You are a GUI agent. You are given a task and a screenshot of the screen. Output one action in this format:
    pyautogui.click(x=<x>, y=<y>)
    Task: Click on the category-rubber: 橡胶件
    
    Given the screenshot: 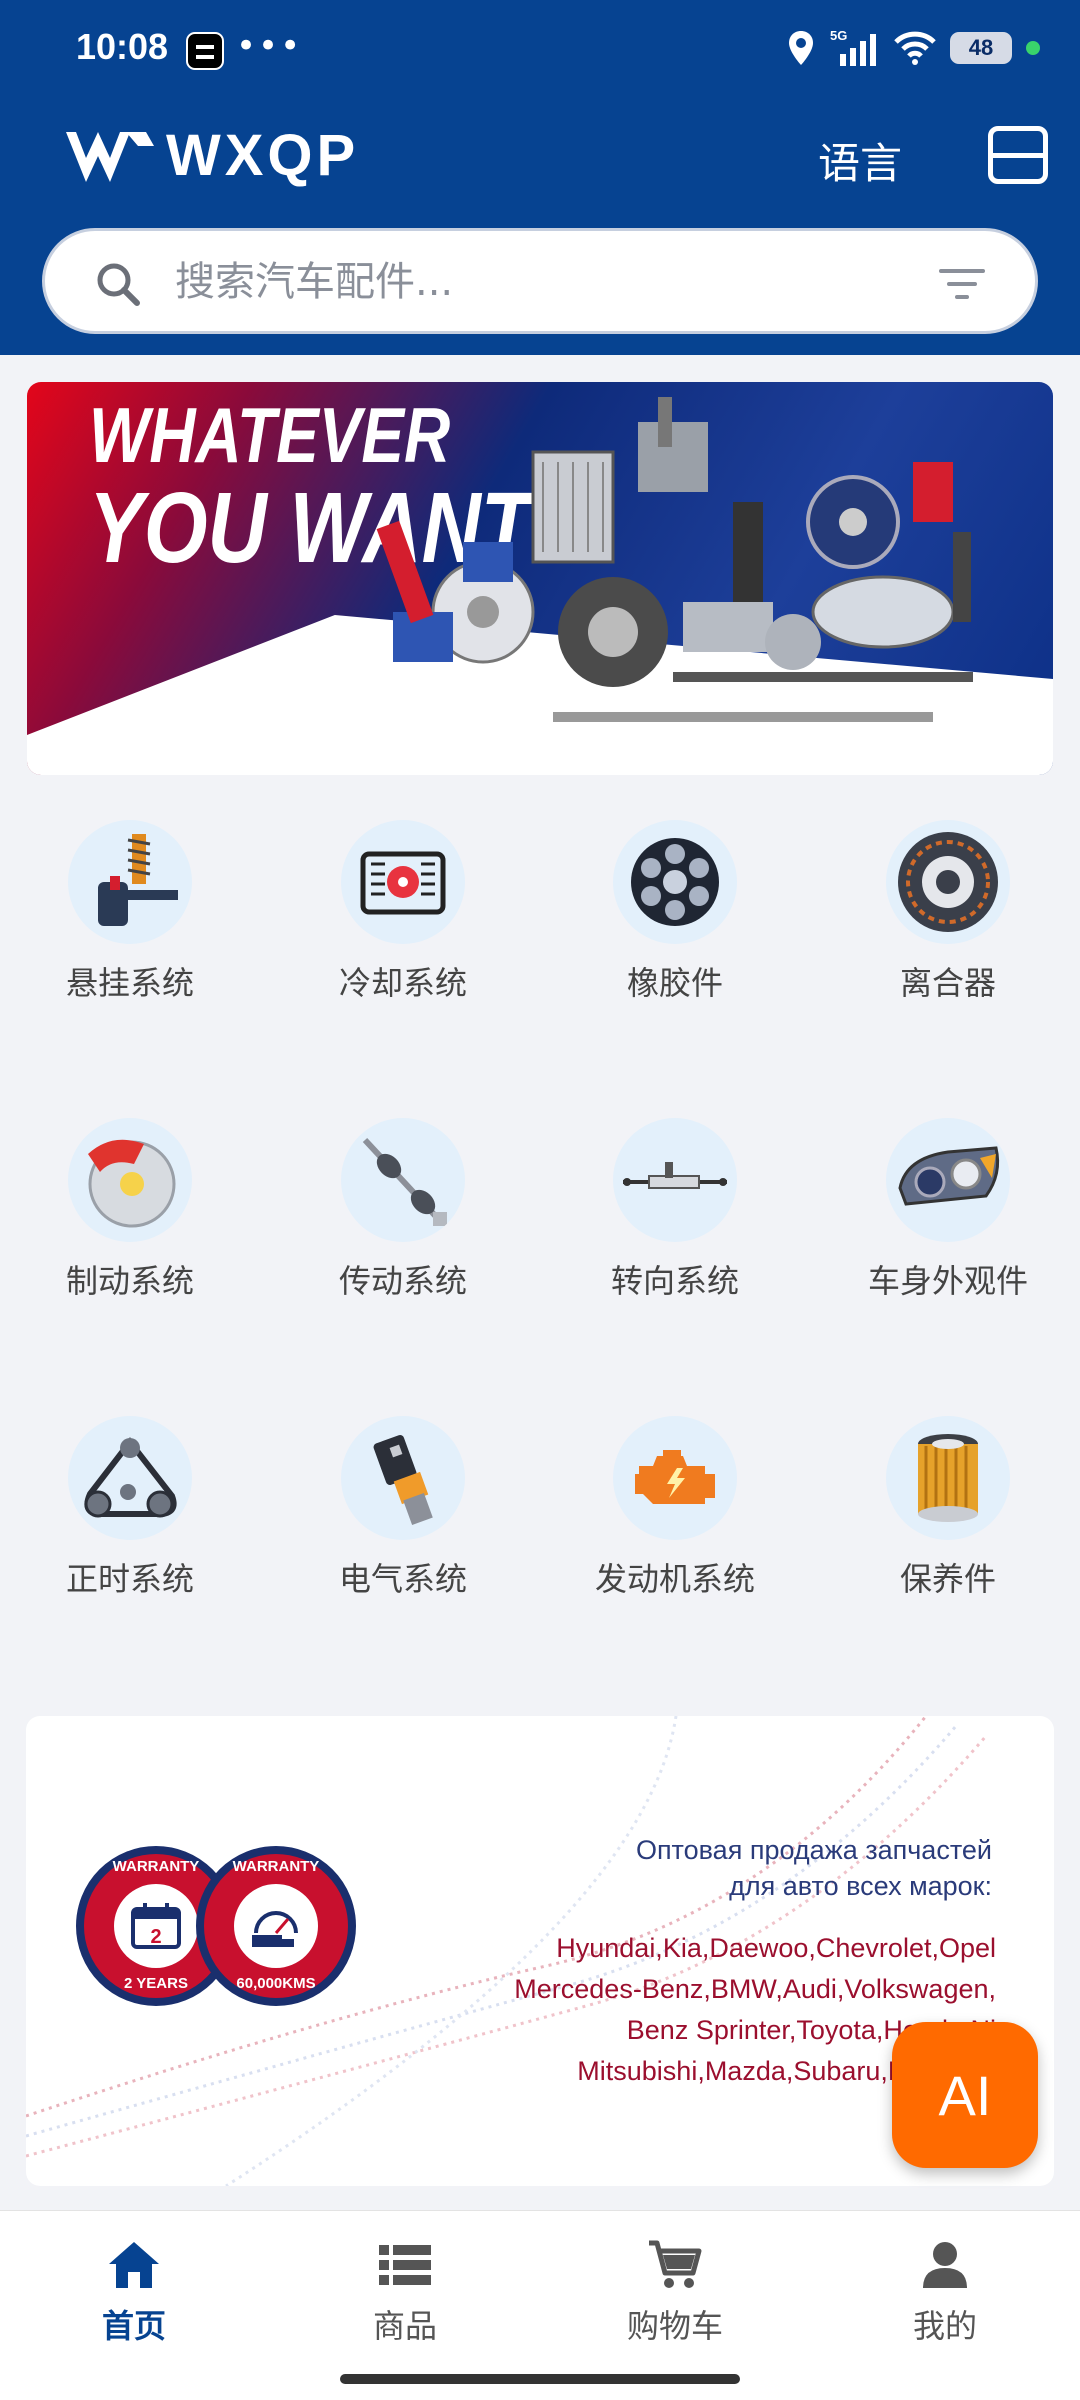 What is the action you would take?
    pyautogui.click(x=675, y=912)
    